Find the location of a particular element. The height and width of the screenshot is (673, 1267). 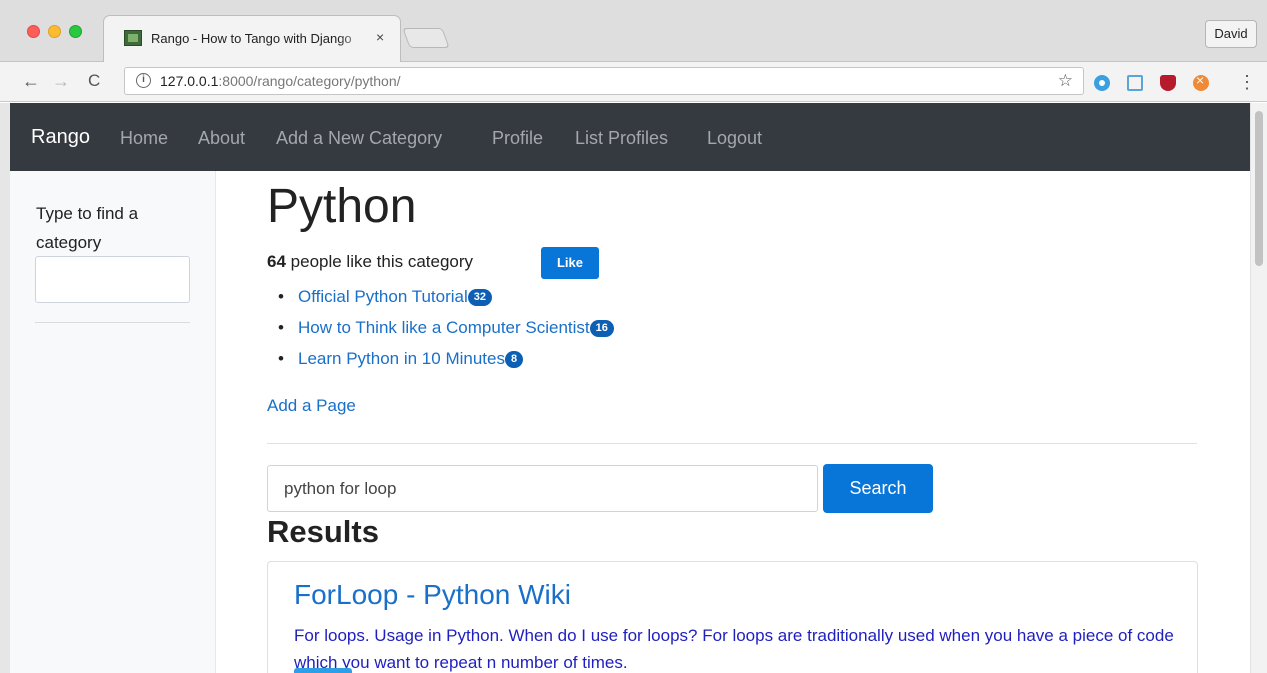

nav-link-add-category: Add a New Category is located at coordinates (359, 138).